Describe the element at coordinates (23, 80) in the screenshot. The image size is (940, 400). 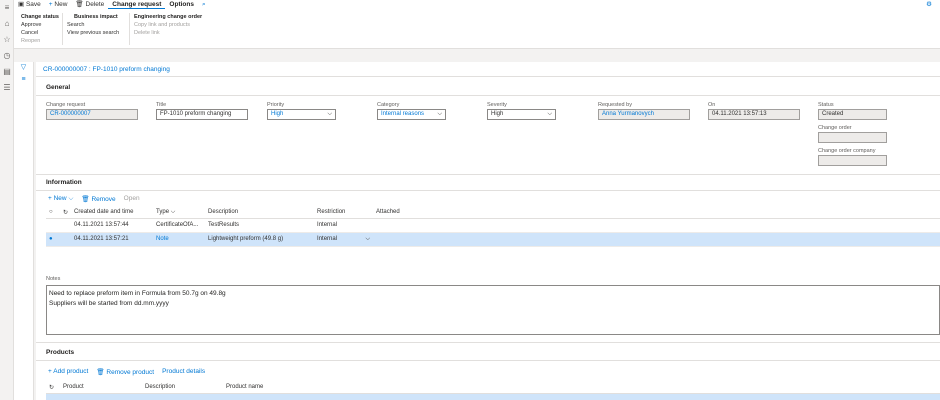
I see `list-view-icon: ≡` at that location.